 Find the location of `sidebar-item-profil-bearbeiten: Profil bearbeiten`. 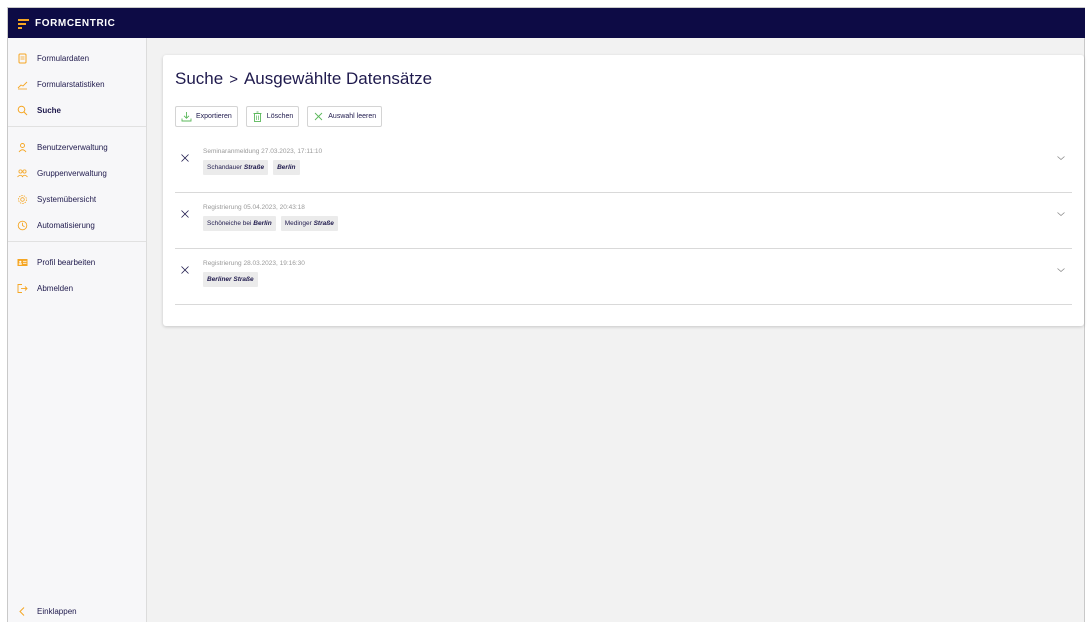

sidebar-item-profil-bearbeiten: Profil bearbeiten is located at coordinates (77, 262).